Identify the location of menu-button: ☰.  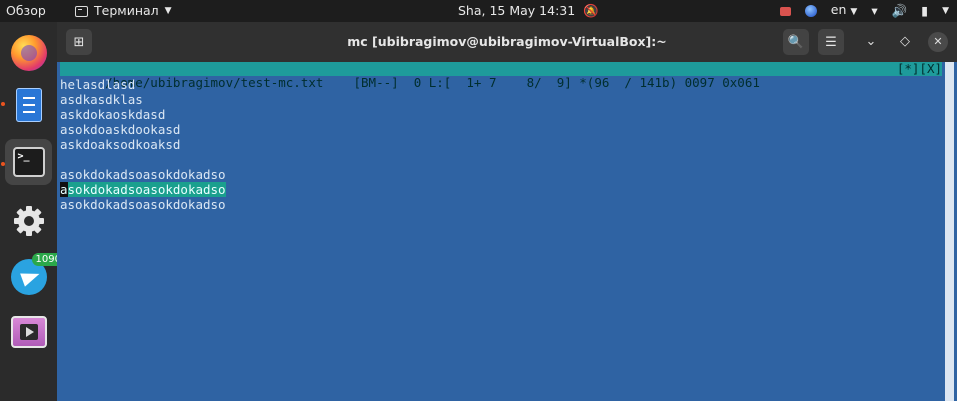
(831, 42).